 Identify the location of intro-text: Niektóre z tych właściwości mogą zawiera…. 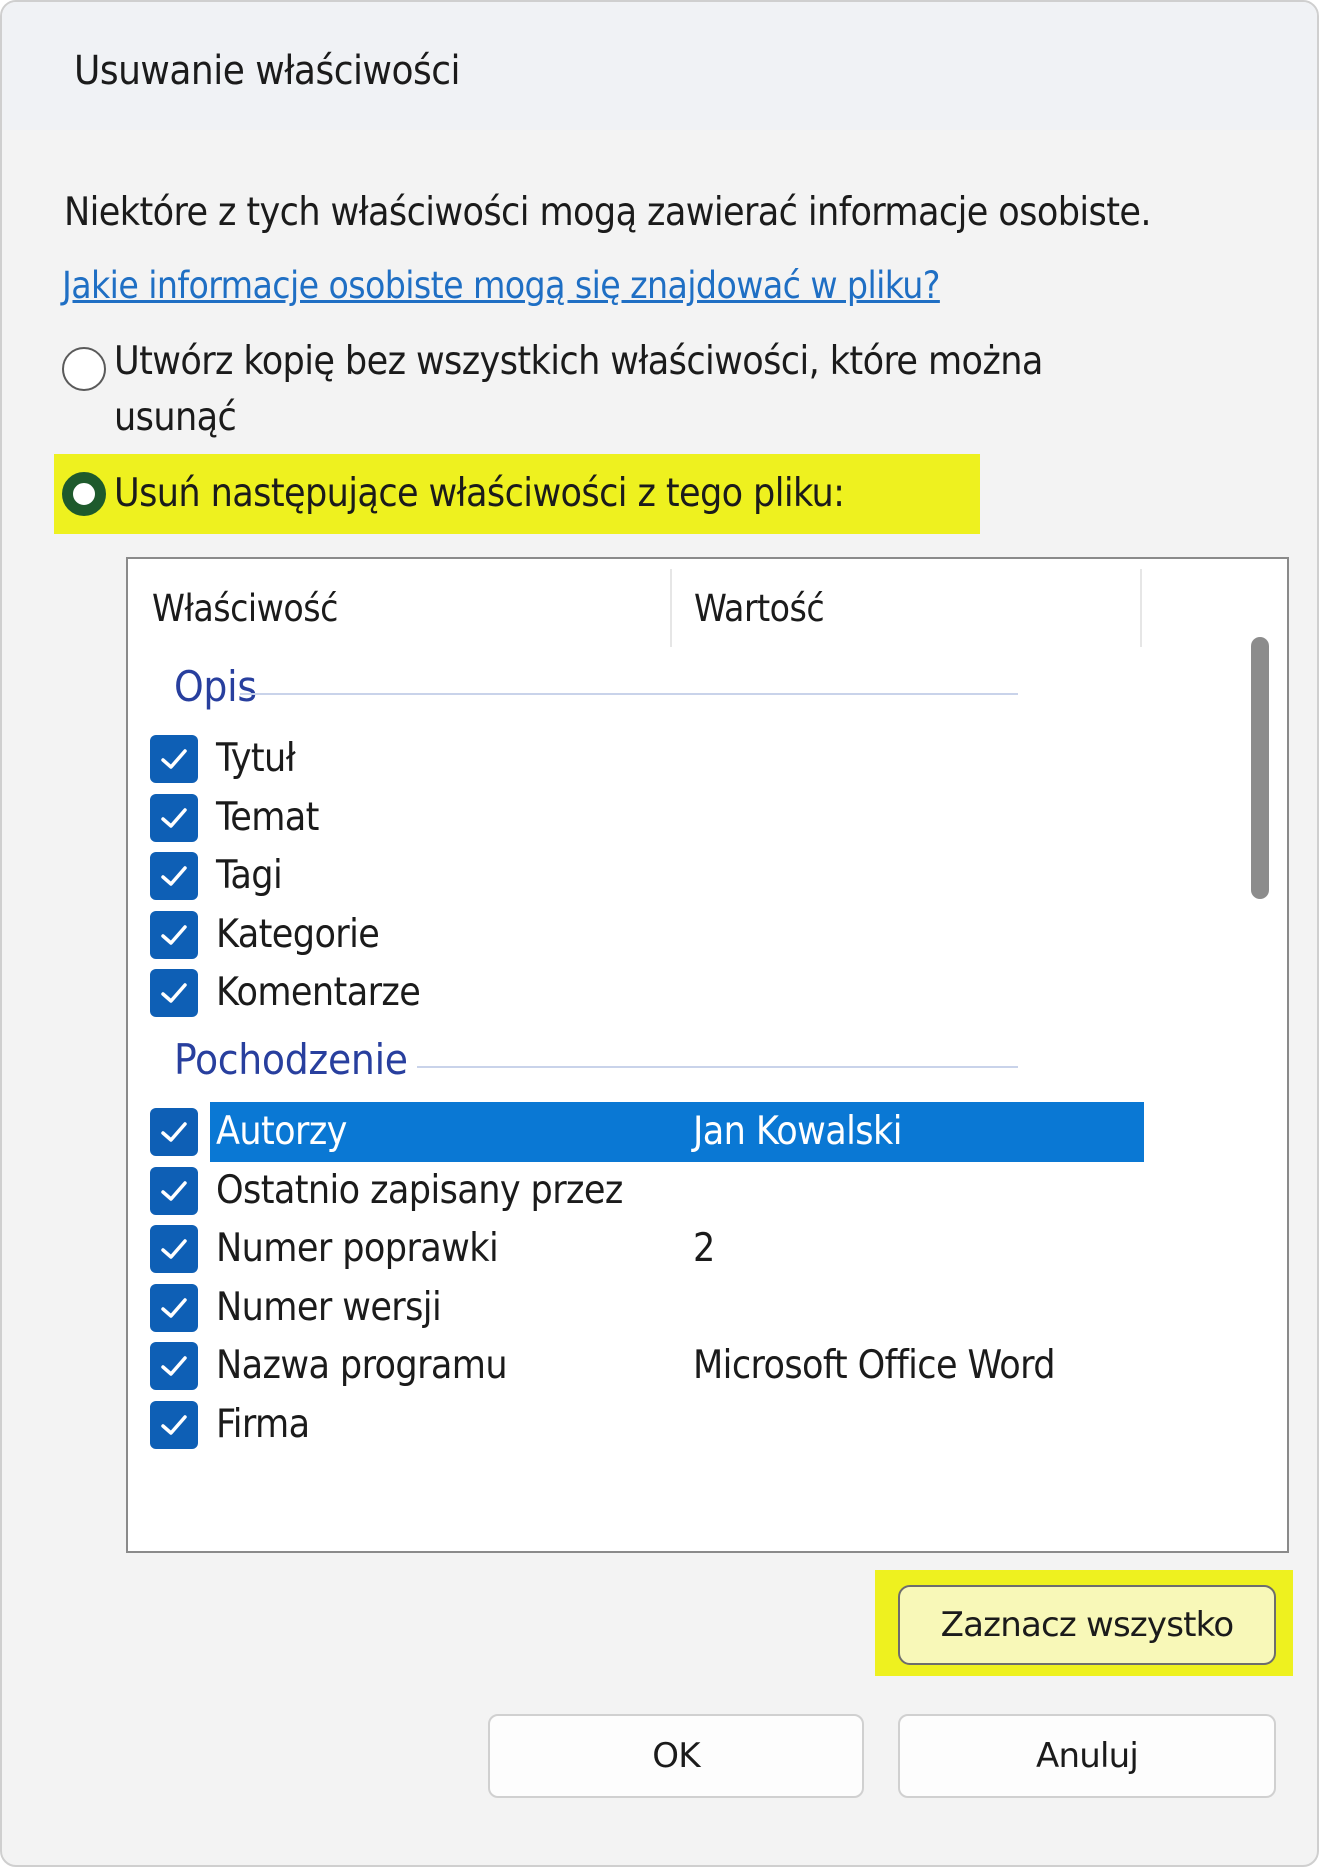
(607, 212).